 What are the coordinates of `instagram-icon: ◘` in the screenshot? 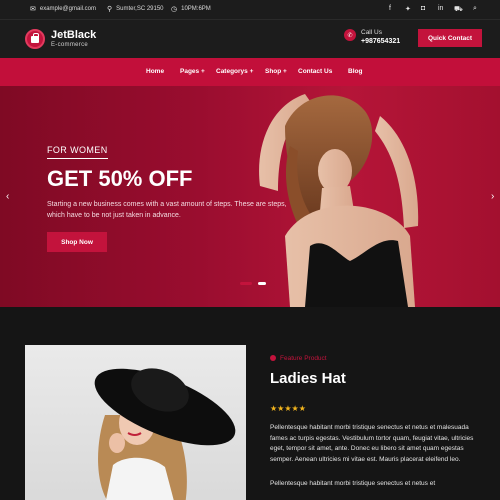 It's located at (423, 8).